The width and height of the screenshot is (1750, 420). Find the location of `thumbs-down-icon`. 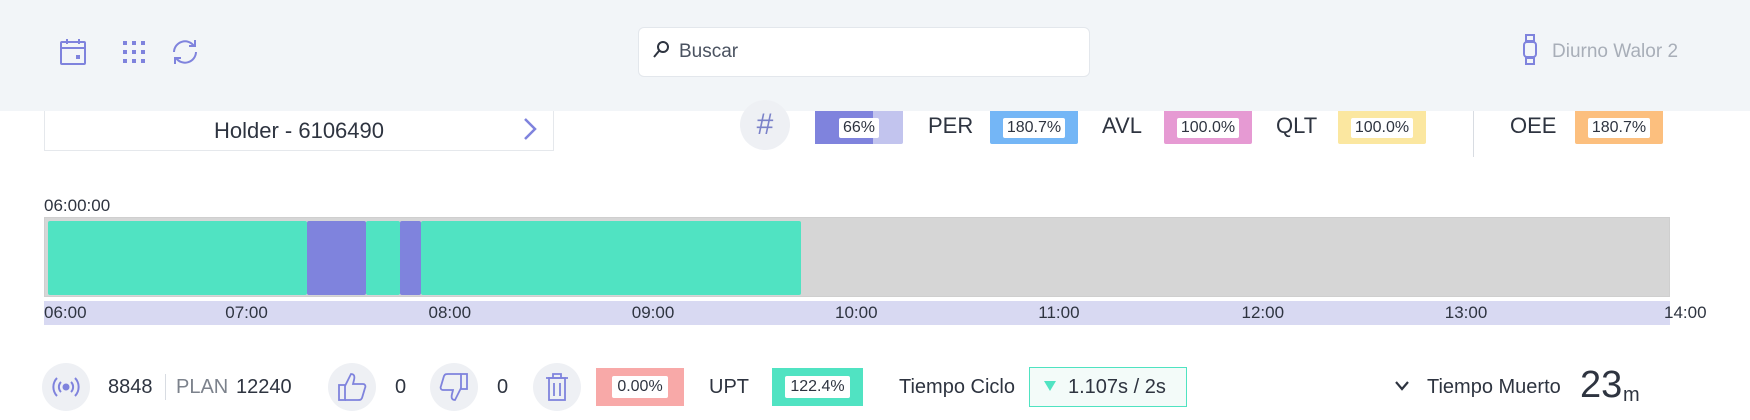

thumbs-down-icon is located at coordinates (454, 387).